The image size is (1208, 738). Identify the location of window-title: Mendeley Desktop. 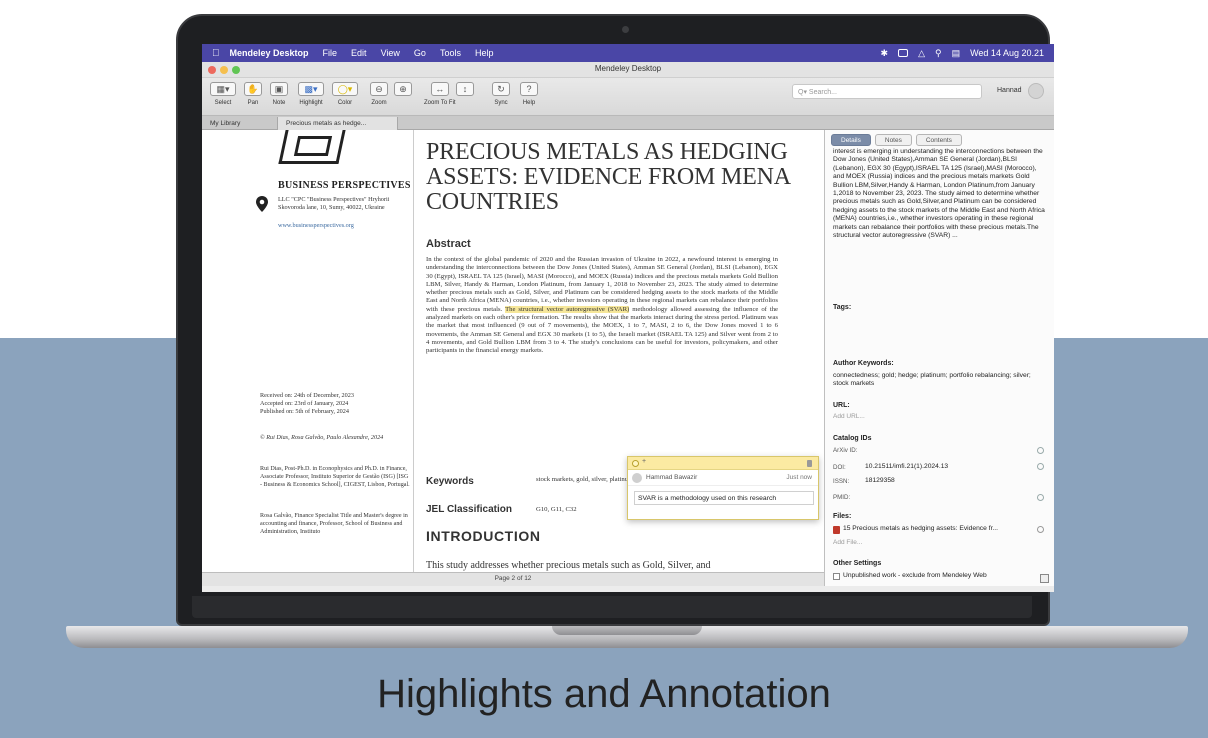
(628, 68).